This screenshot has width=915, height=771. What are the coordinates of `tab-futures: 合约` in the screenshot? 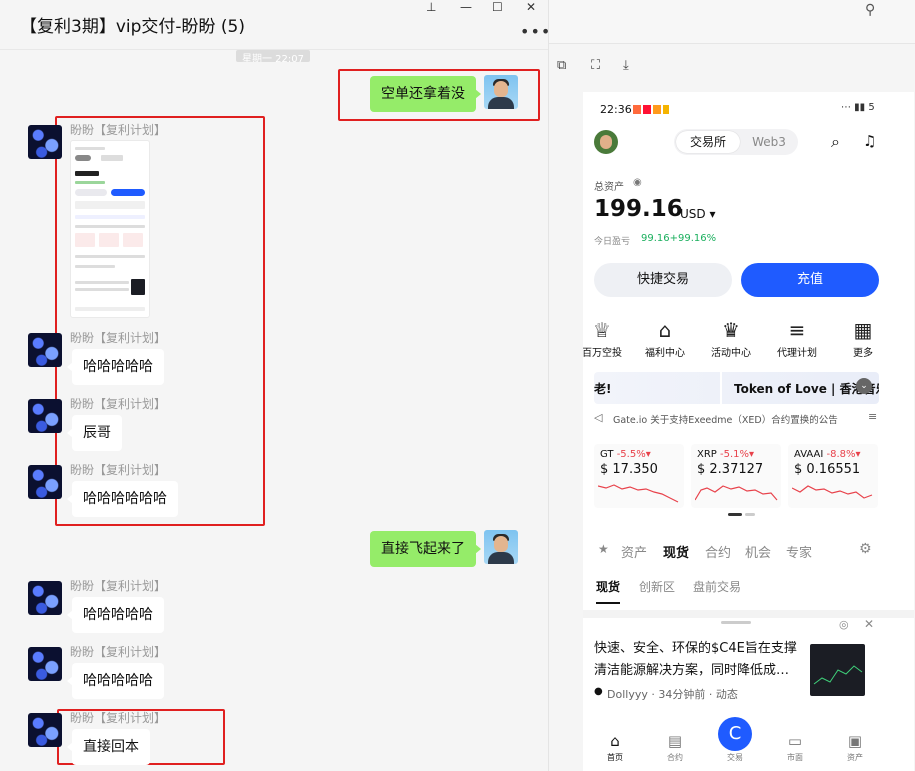 It's located at (718, 551).